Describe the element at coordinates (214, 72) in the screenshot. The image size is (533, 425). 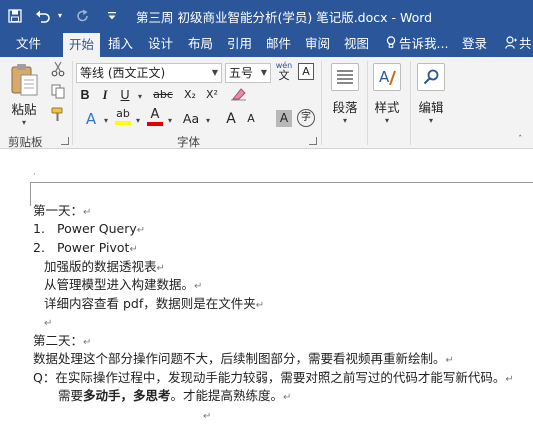
I see `chevron-down-icon: ▼` at that location.